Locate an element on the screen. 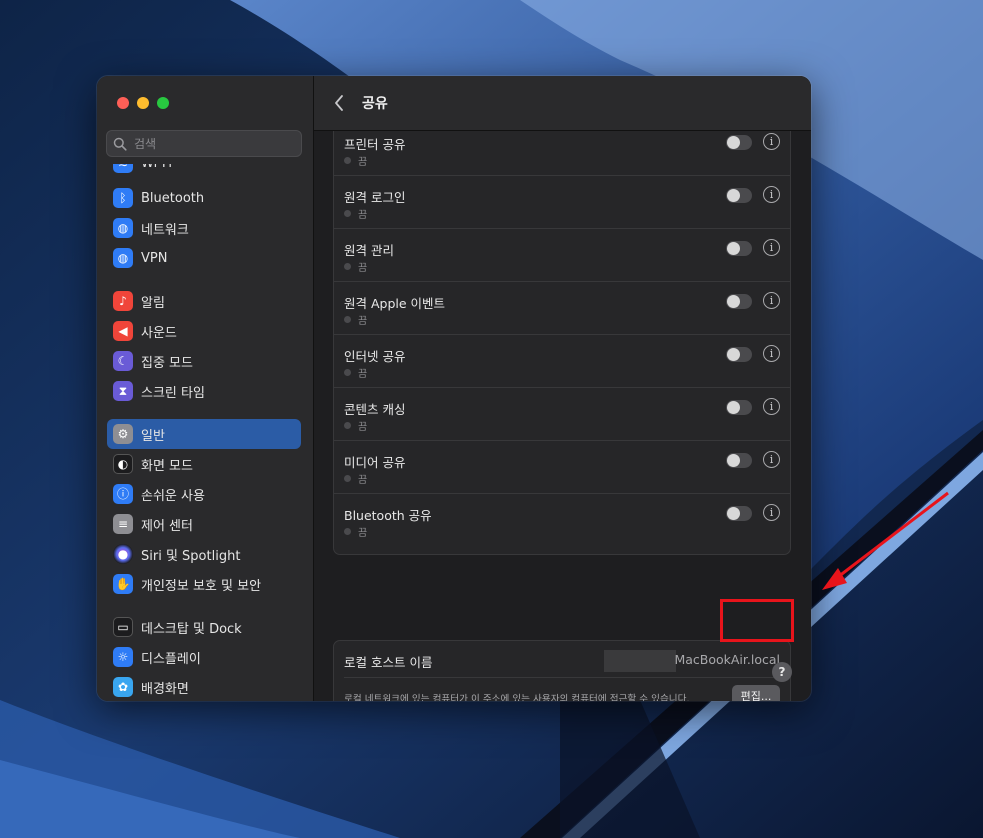 The width and height of the screenshot is (983, 838). service-name: 미디어 공유 is located at coordinates (375, 462).